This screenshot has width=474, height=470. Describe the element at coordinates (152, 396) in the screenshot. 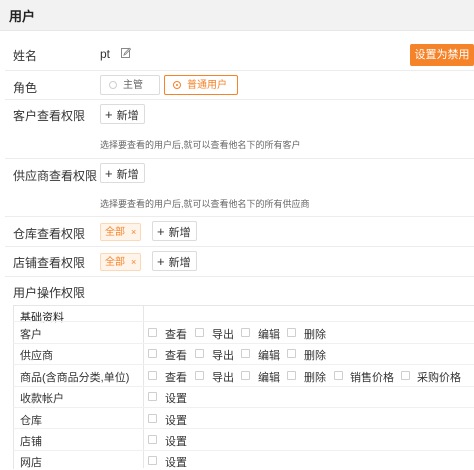

I see `checkbox-payment-account-setting` at that location.